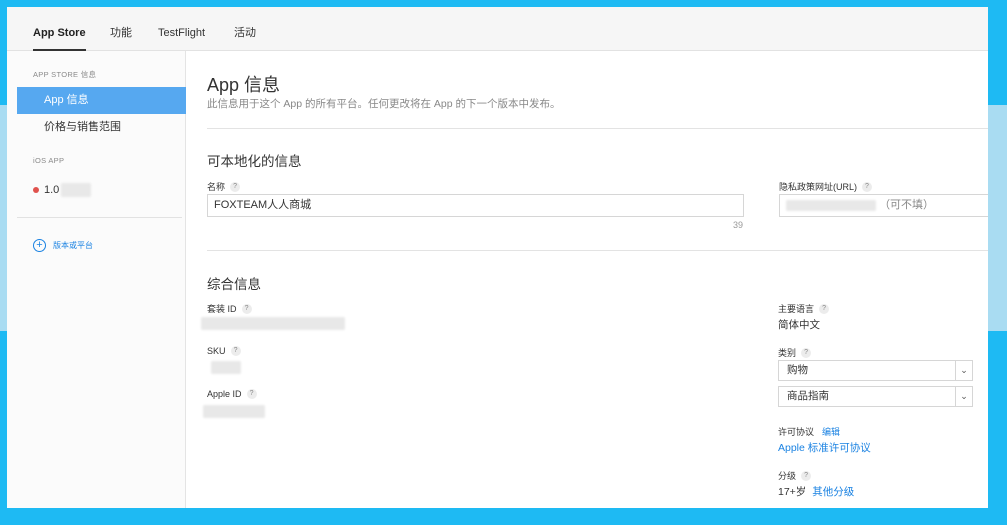 This screenshot has height=525, width=1007. I want to click on redacted-app-name, so click(76, 190).